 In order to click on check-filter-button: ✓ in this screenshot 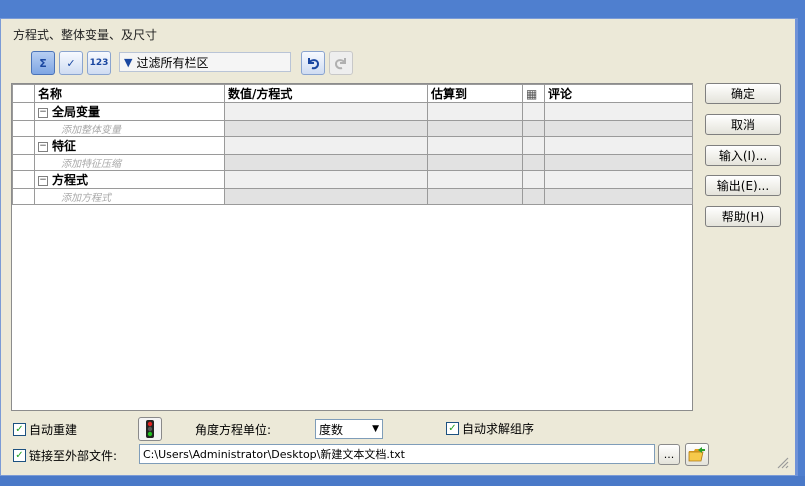, I will do `click(71, 63)`.